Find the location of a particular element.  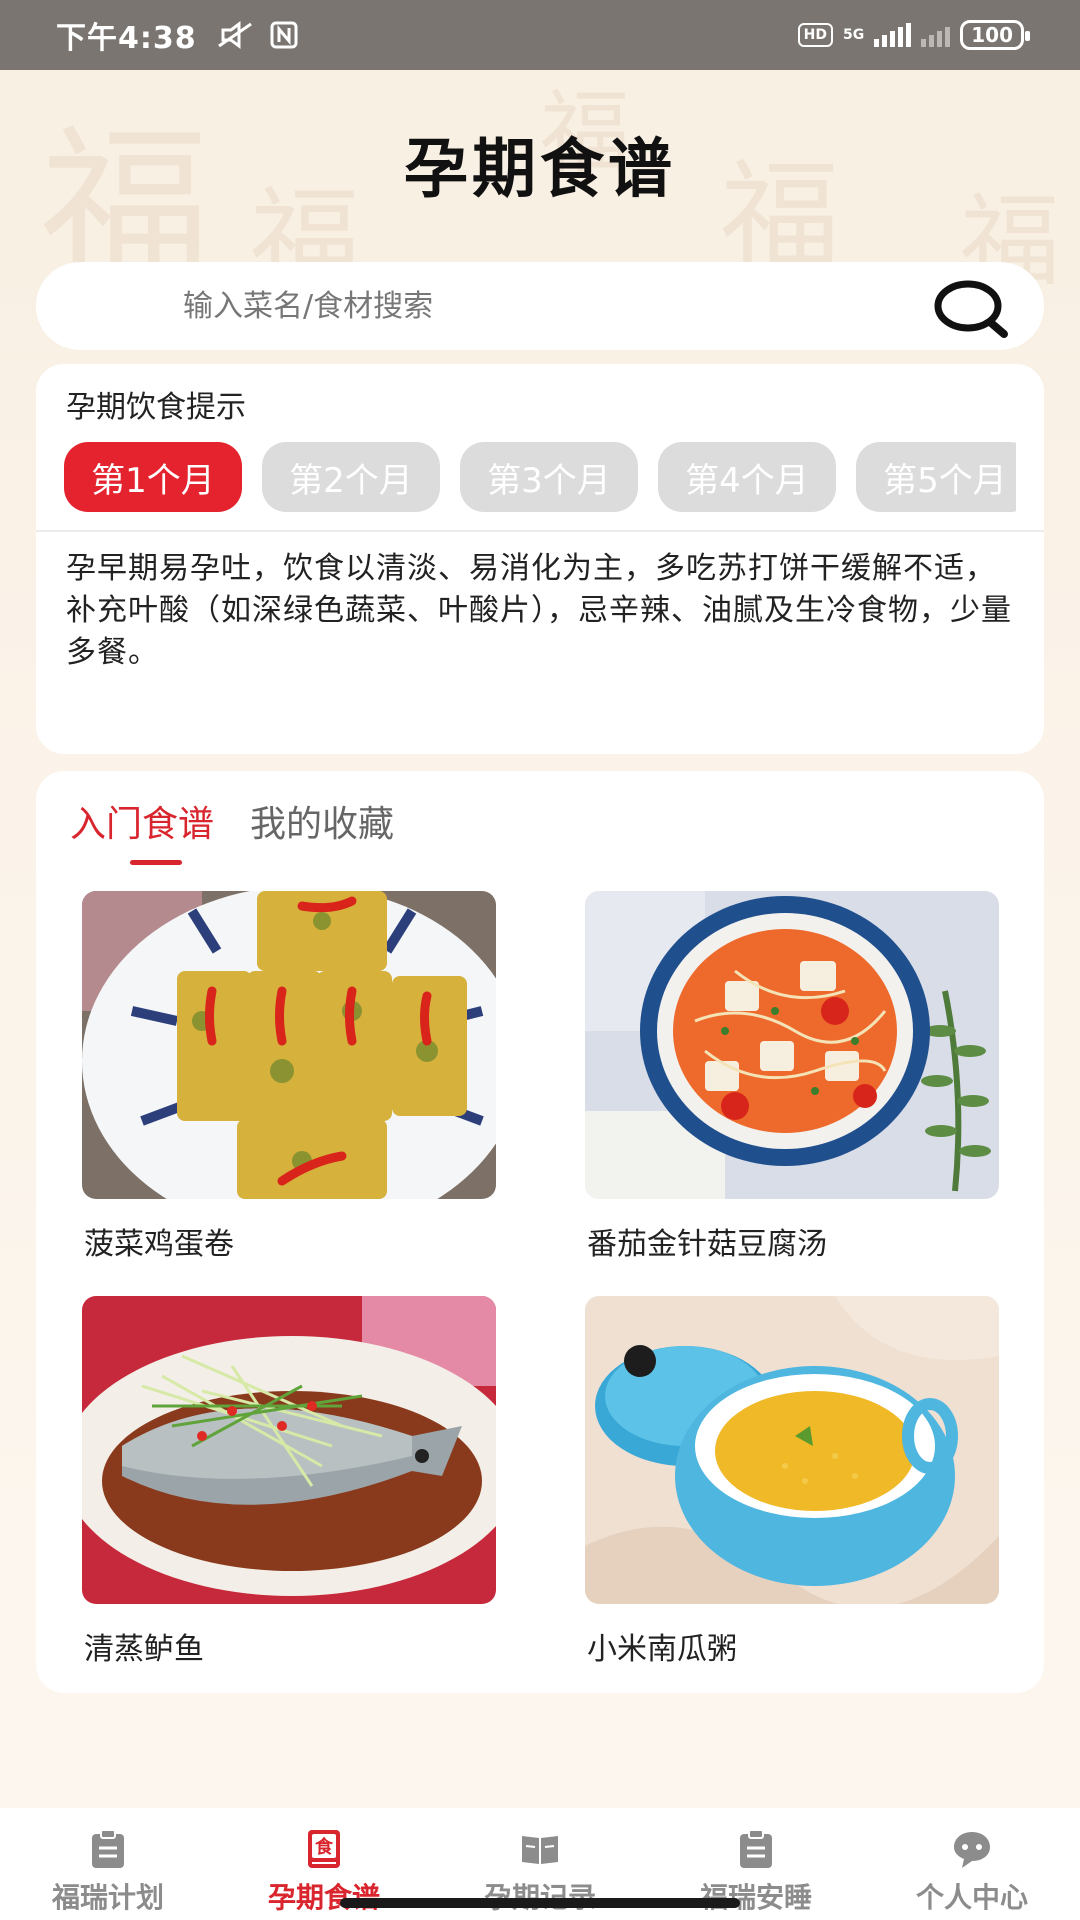

status-time: 下午4:38 is located at coordinates (126, 38).